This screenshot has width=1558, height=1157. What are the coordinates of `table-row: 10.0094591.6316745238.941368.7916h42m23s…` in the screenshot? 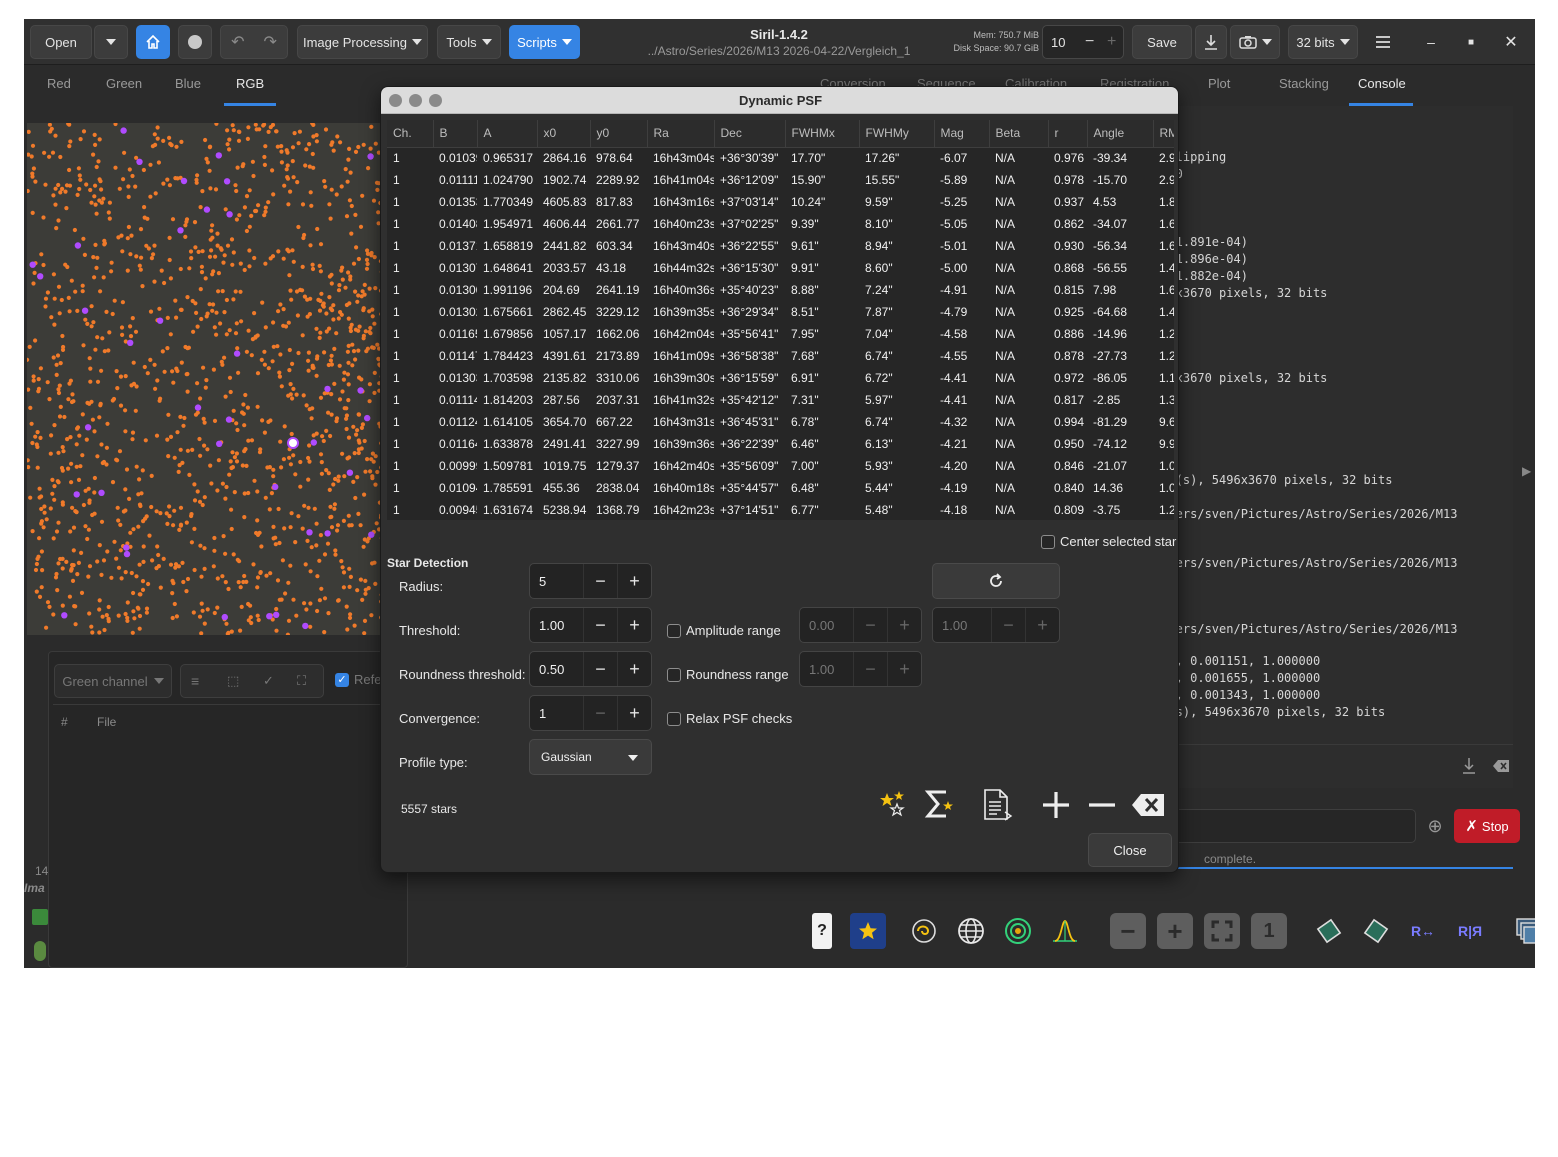 It's located at (780, 509).